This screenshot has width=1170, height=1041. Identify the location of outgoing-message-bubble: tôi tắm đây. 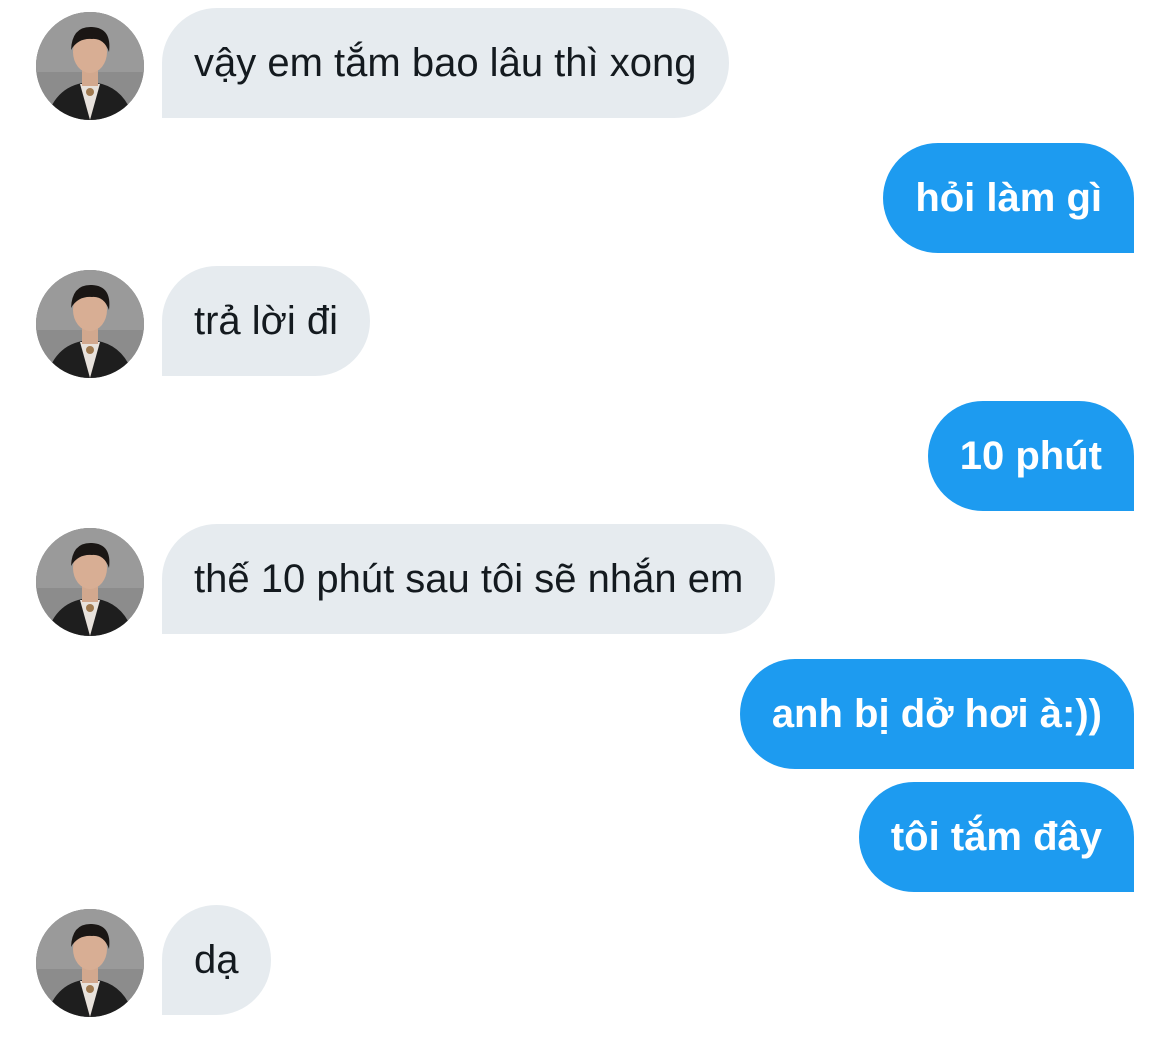
(996, 837).